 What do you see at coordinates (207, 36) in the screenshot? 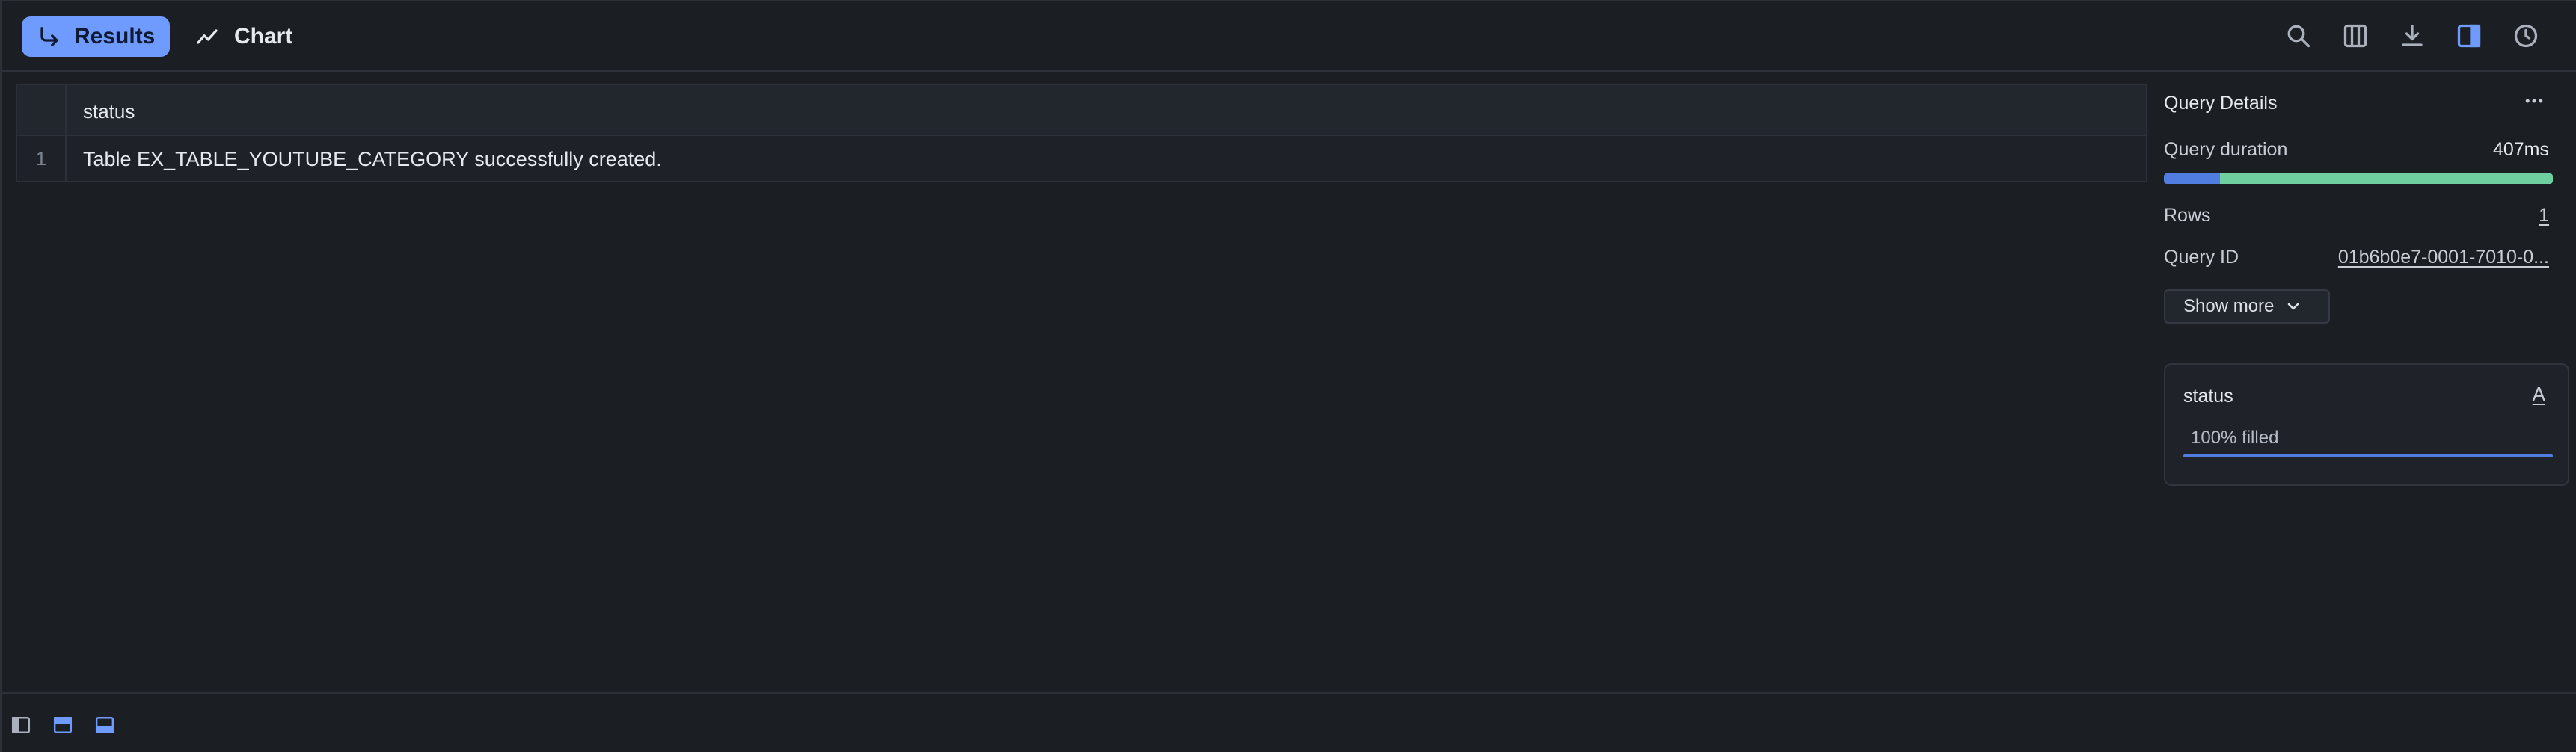
I see `line-chart-icon` at bounding box center [207, 36].